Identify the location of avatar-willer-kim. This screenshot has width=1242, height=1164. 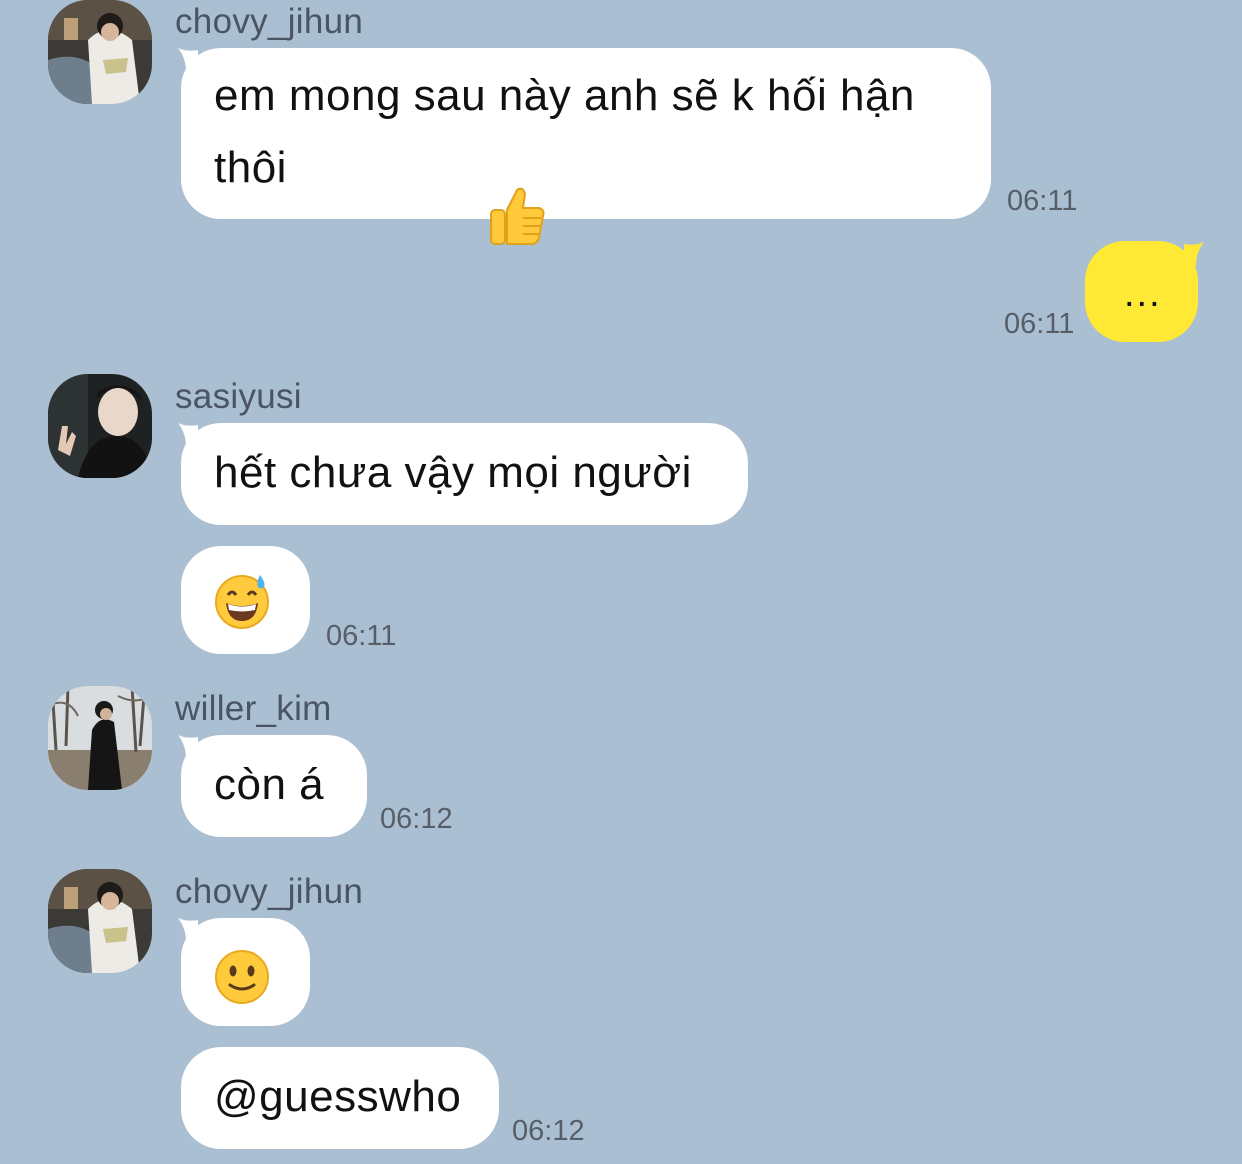
(100, 738).